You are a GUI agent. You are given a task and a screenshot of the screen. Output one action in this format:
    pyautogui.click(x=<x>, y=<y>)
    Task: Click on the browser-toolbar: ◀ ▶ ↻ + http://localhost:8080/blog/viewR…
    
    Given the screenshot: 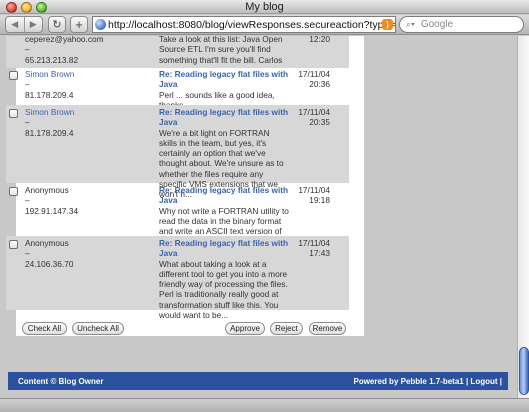 What is the action you would take?
    pyautogui.click(x=264, y=25)
    